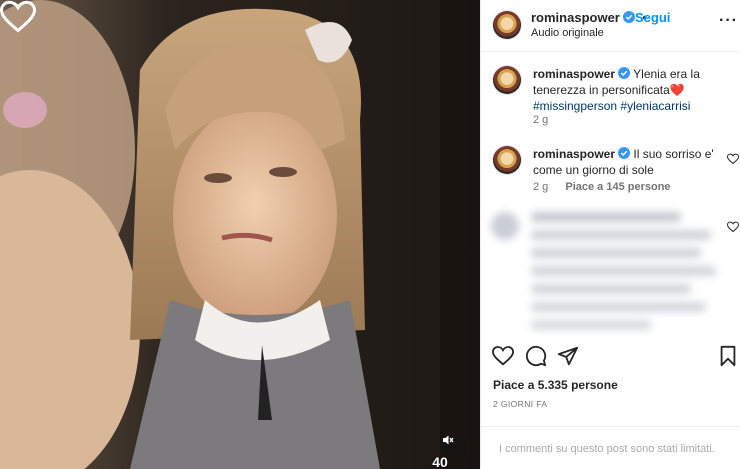 This screenshot has width=740, height=469. Describe the element at coordinates (541, 187) in the screenshot. I see `comment-age: 2 g` at that location.